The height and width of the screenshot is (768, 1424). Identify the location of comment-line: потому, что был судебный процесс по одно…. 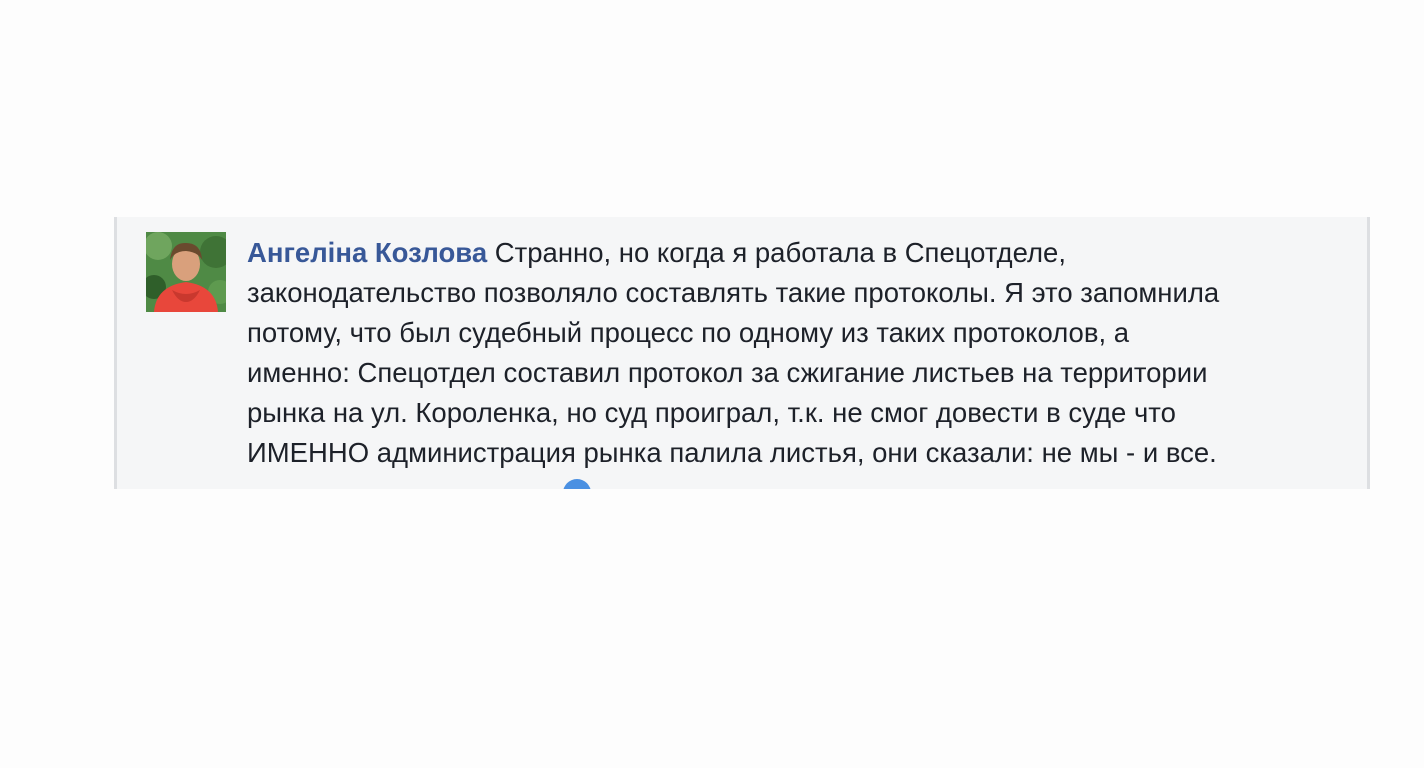
(688, 332).